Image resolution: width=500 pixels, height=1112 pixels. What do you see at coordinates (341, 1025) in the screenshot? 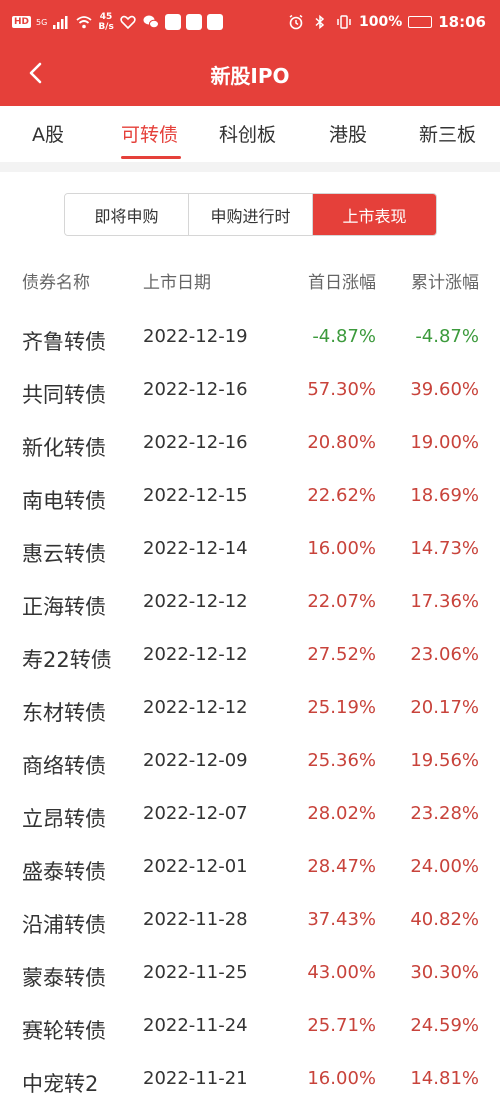
I see `first-day-gain: 25.71%` at bounding box center [341, 1025].